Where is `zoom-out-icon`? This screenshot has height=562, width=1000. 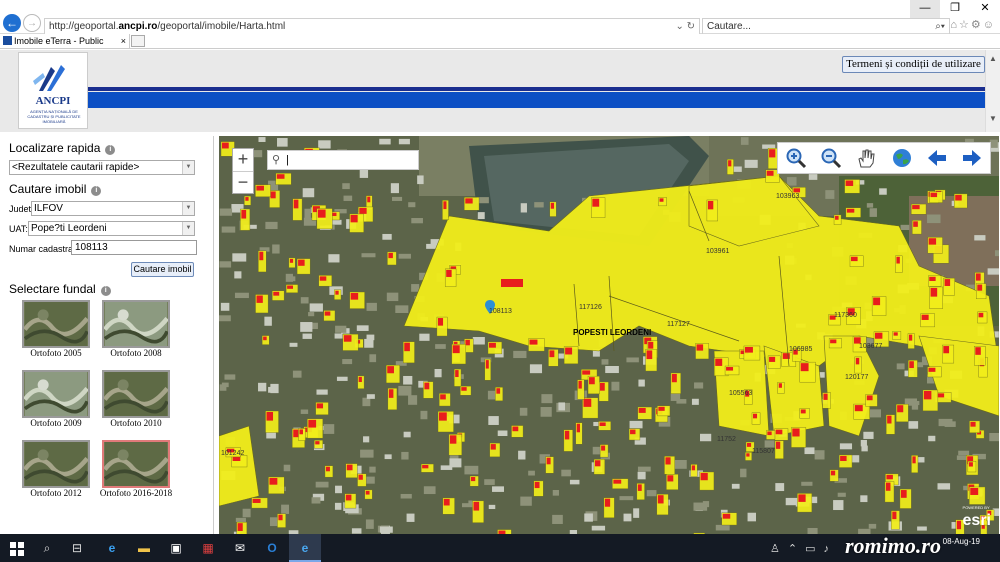 zoom-out-icon is located at coordinates (831, 158).